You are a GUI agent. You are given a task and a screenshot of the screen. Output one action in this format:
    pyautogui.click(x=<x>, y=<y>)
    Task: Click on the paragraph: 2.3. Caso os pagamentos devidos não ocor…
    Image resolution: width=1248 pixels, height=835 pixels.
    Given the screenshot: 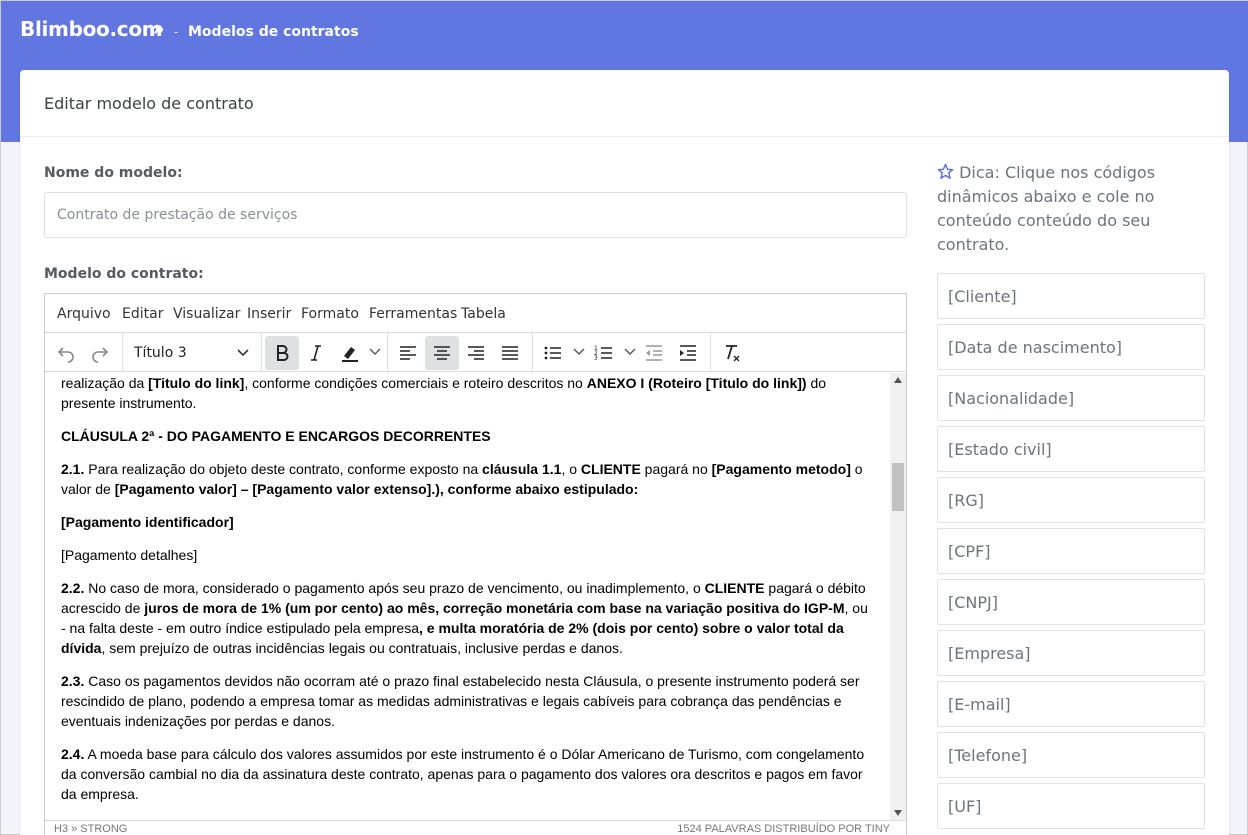 What is the action you would take?
    pyautogui.click(x=460, y=701)
    